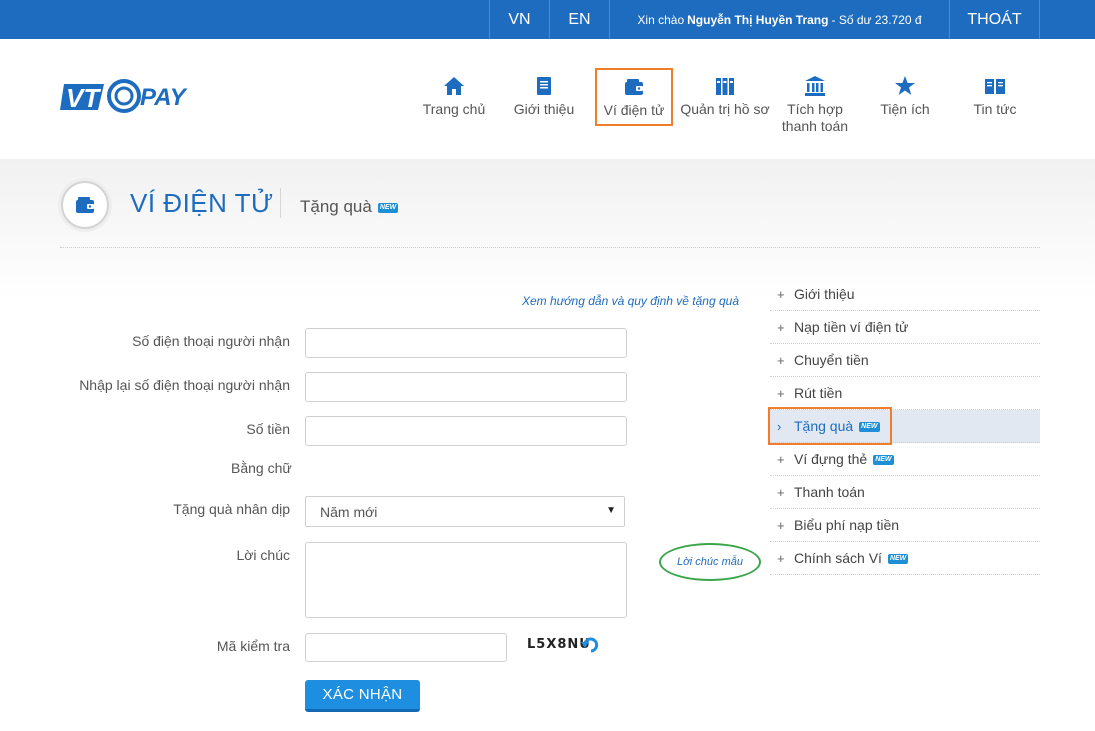 Image resolution: width=1095 pixels, height=731 pixels. I want to click on vtc-pay-logo: VT PAY, so click(145, 97).